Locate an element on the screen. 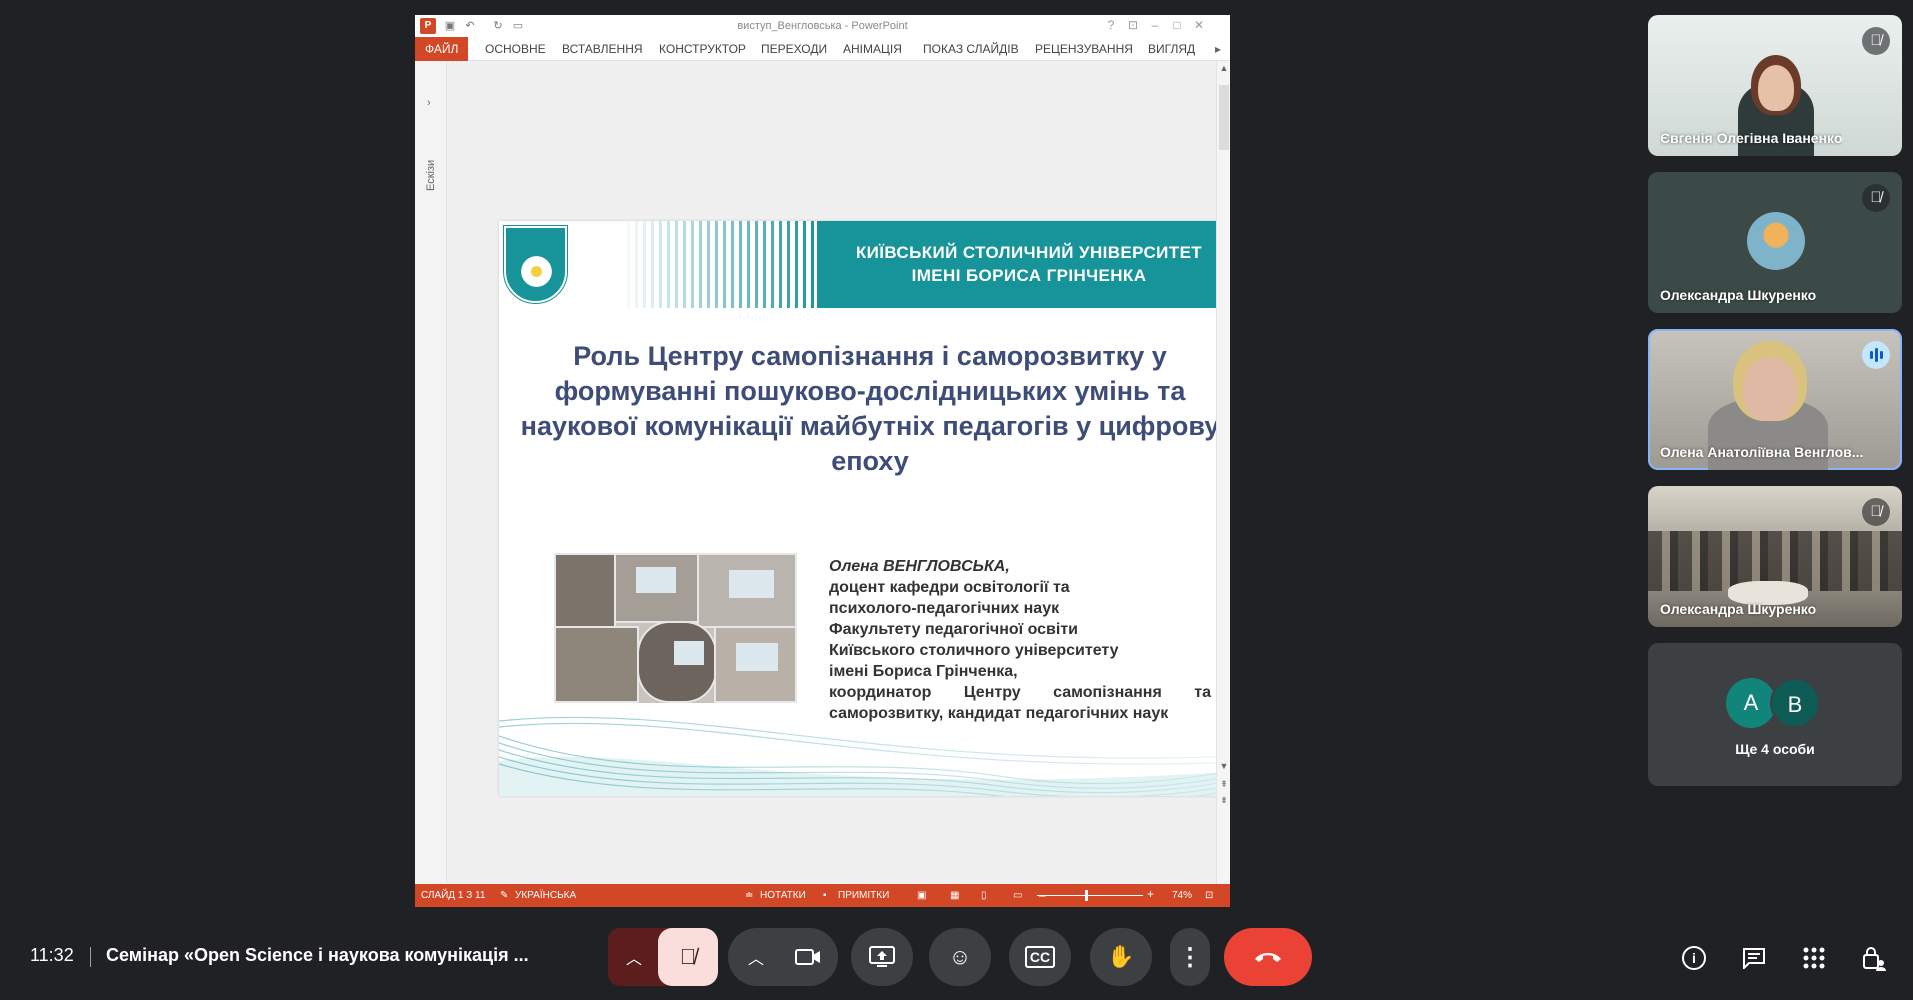 This screenshot has width=1913, height=1000. raise-hand-button: ✋ is located at coordinates (1121, 957).